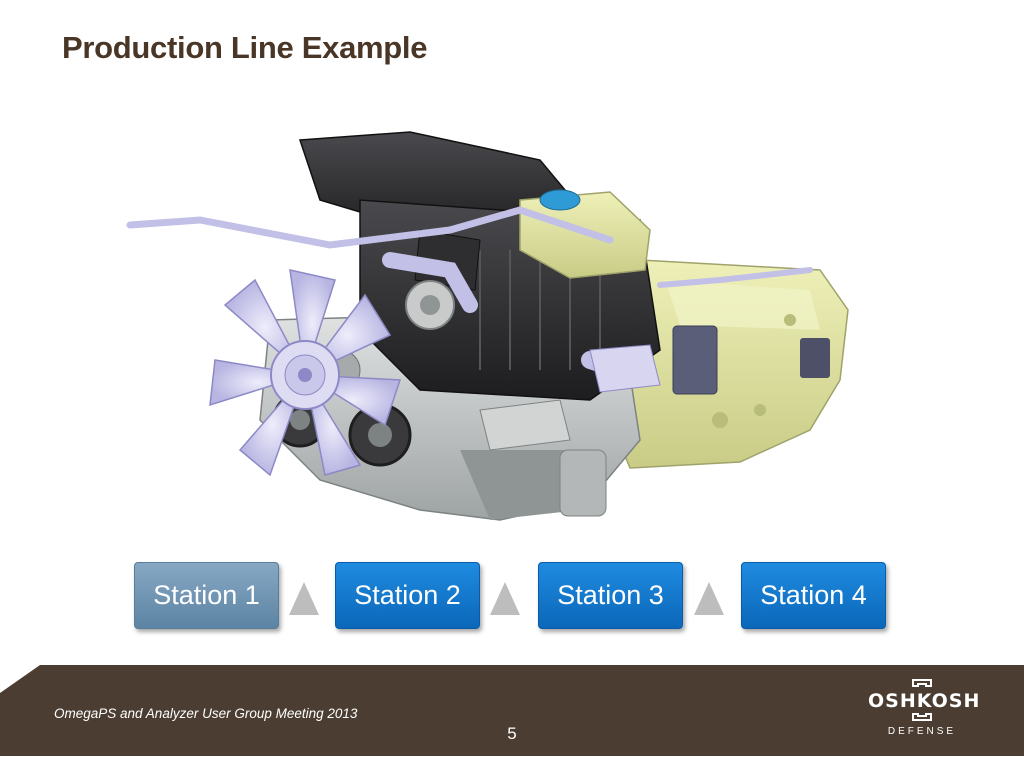 This screenshot has height=768, width=1024. I want to click on oshkosh-defense-logo: OSHKOSH DEFENSE, so click(924, 711).